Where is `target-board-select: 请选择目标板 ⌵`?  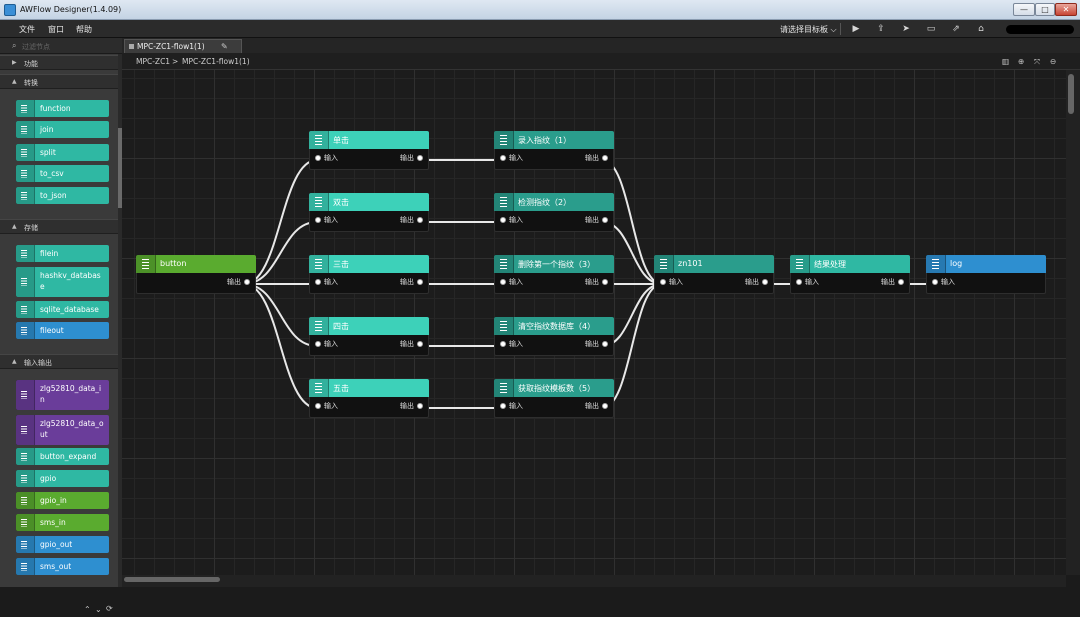 target-board-select: 请选择目标板 ⌵ is located at coordinates (808, 29).